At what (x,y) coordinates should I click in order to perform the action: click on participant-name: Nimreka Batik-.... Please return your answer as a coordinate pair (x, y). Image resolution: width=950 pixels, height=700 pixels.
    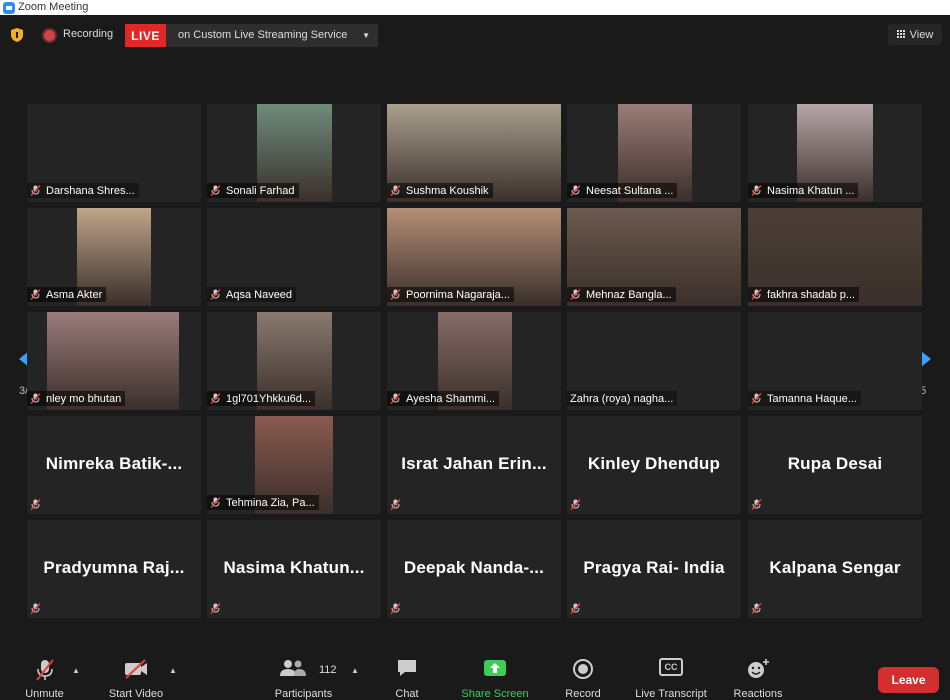
    Looking at the image, I should click on (114, 463).